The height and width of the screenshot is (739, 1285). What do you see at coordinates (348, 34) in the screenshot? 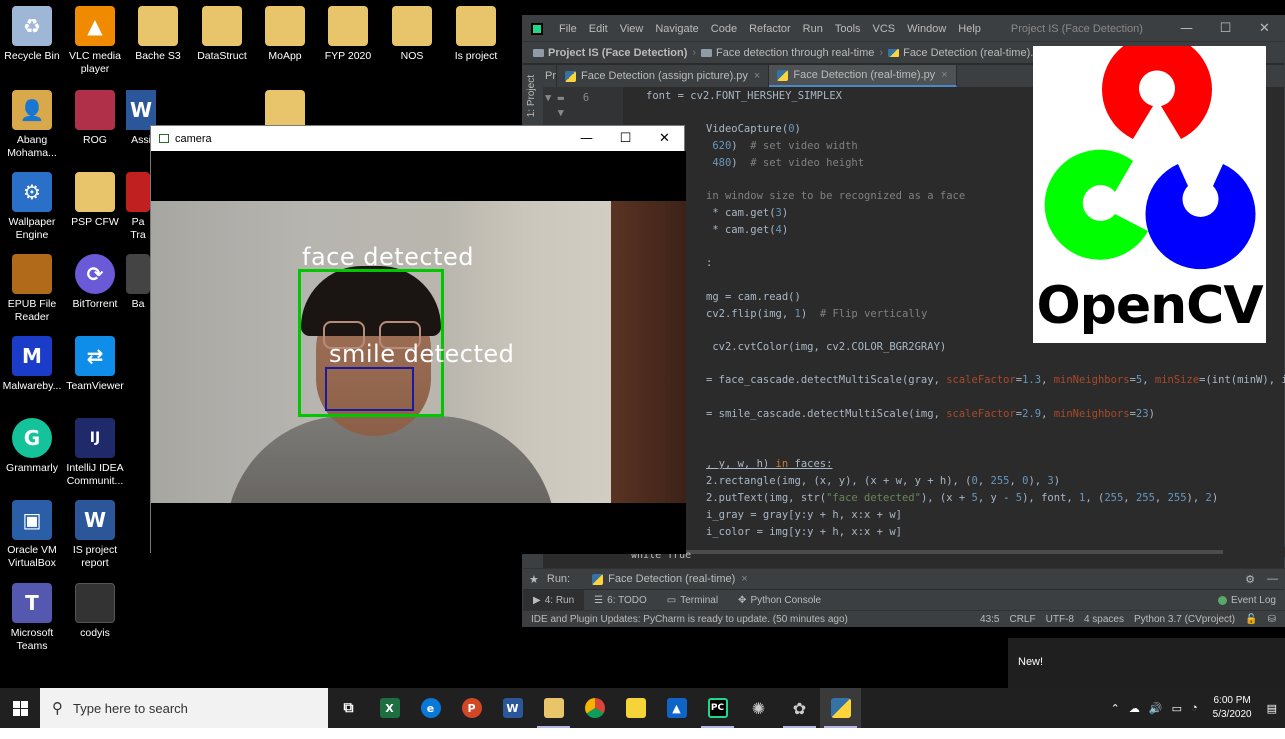
I see `desktop-icon-fyp-2020: FYP 2020` at bounding box center [348, 34].